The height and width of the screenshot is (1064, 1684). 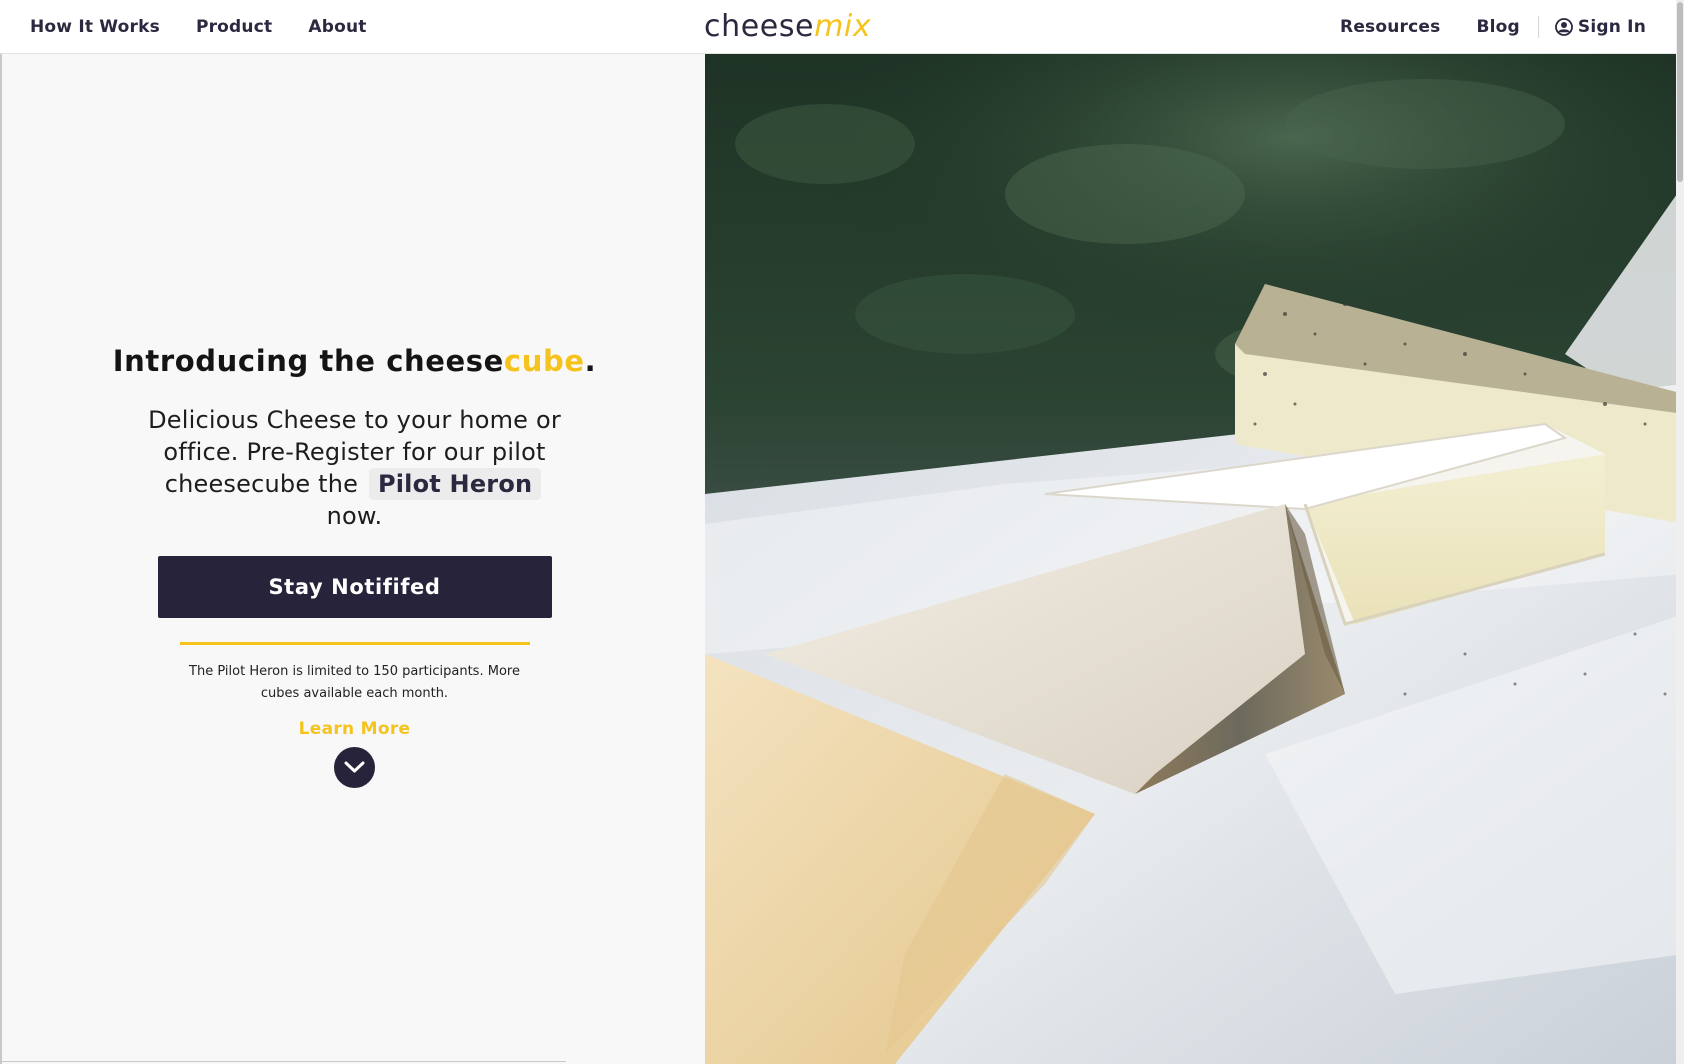 I want to click on headline-suffix: ., so click(x=590, y=361).